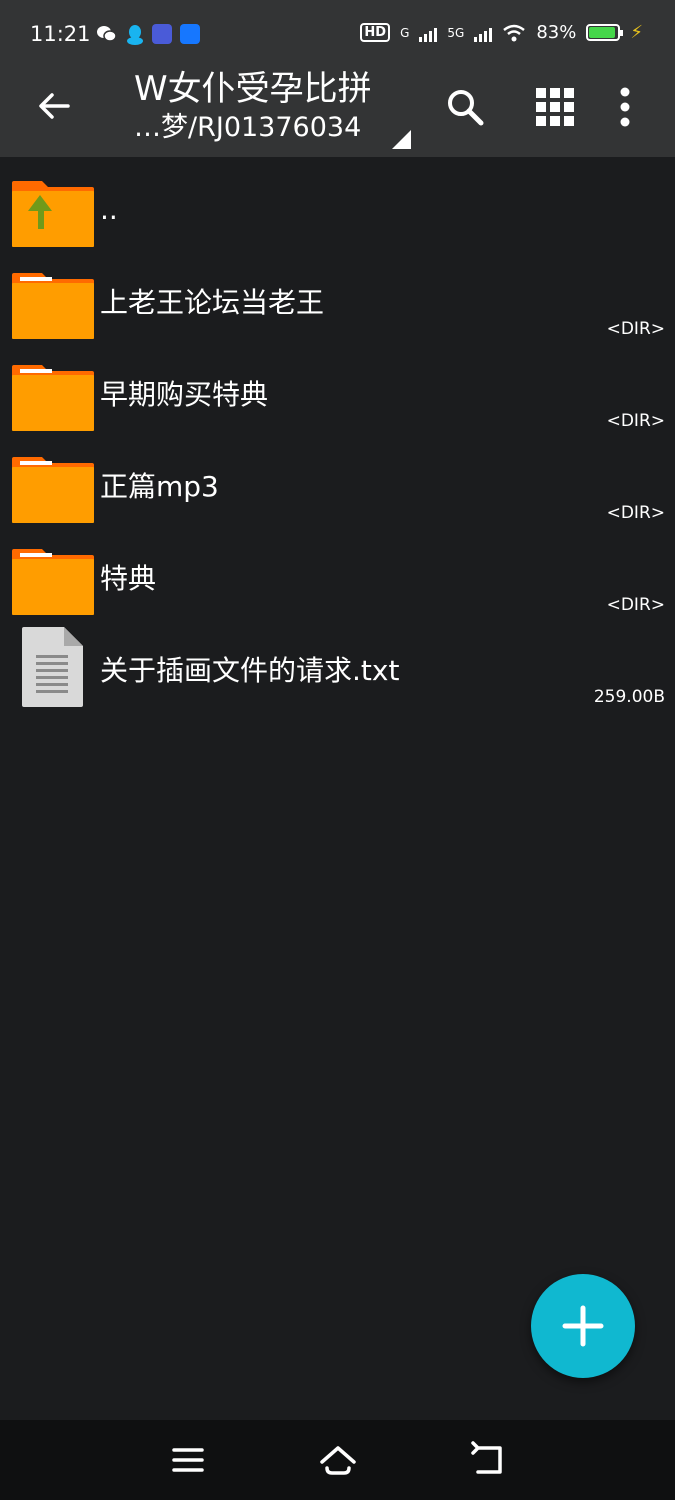  I want to click on file-name: 上老王论坛当老王, so click(212, 302).